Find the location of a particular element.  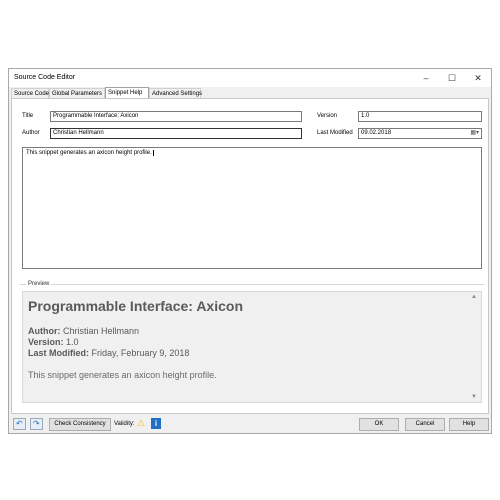

preview-scrollbar: ▲ ▼ is located at coordinates (474, 347).